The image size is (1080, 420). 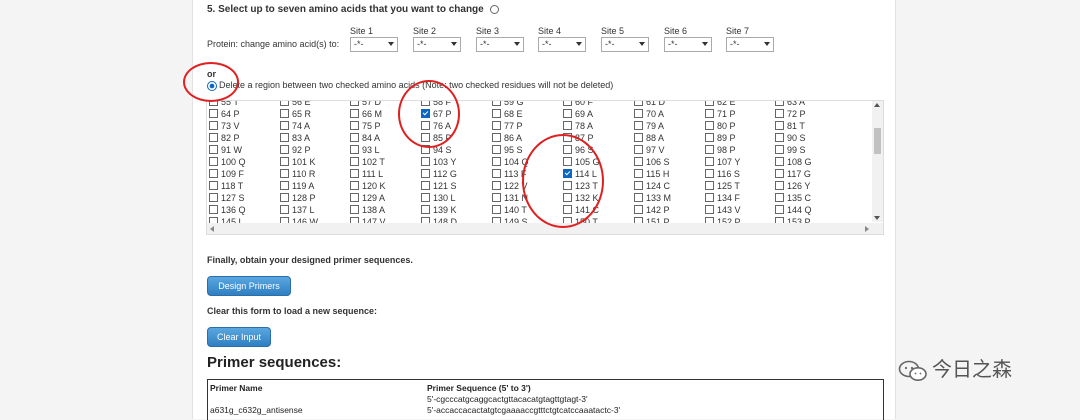 I want to click on amino-acid-option: 117 G, so click(x=793, y=174).